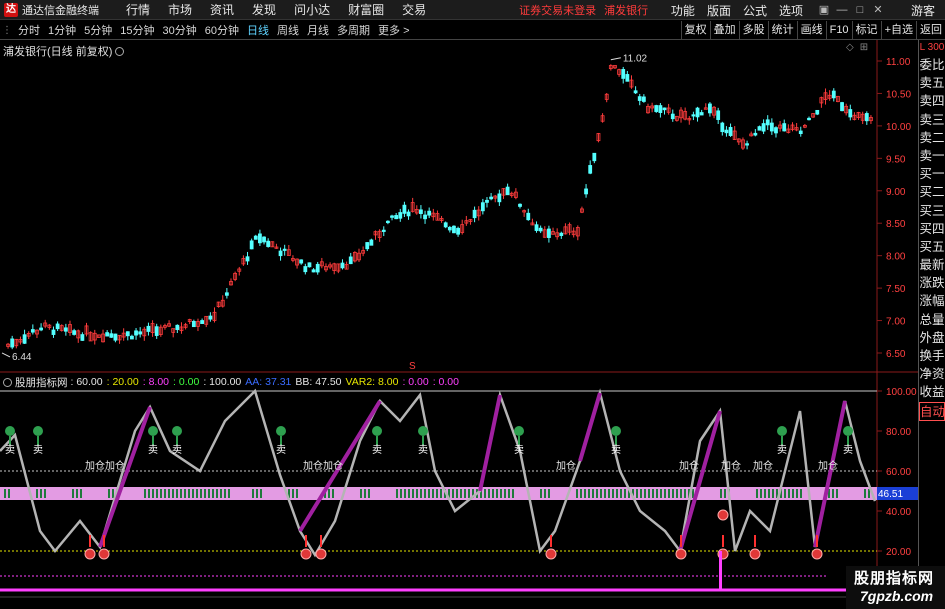 This screenshot has width=945, height=609. What do you see at coordinates (264, 9) in the screenshot?
I see `menu-discover: 发现` at bounding box center [264, 9].